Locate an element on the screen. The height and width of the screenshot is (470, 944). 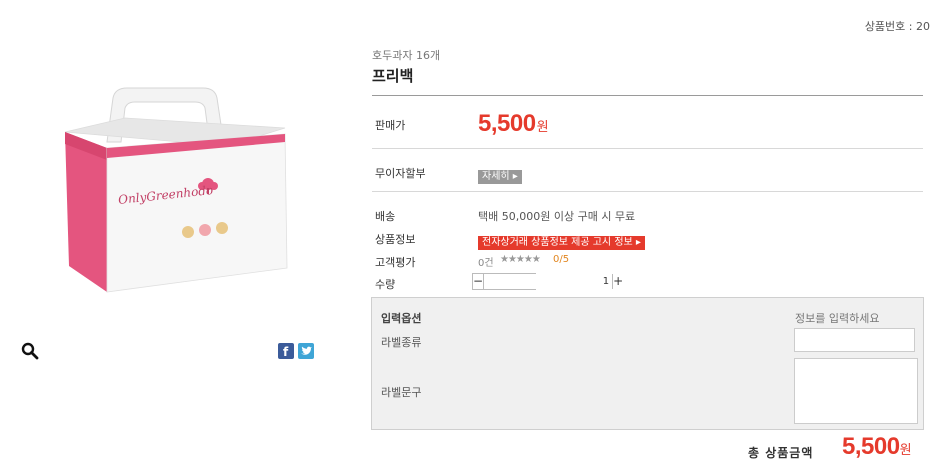
quantity-stepper: − + is located at coordinates (547, 281).